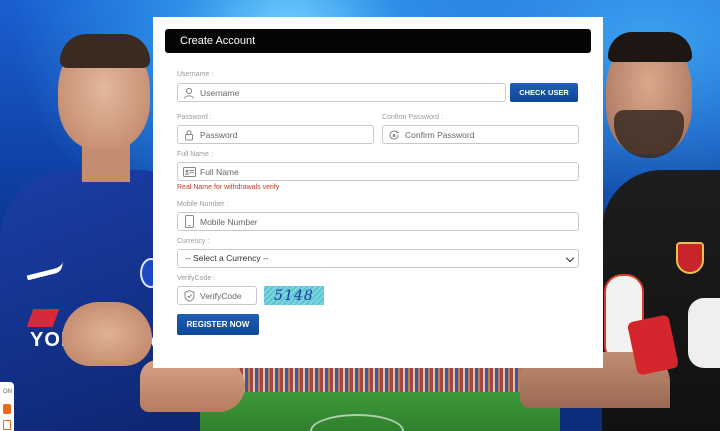  Describe the element at coordinates (378, 171) in the screenshot. I see `full-name-field: Full Name` at that location.